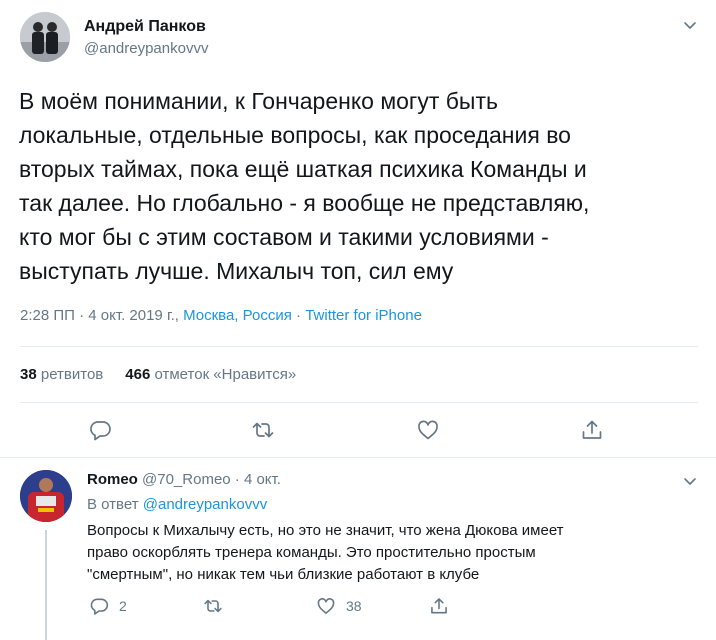 The height and width of the screenshot is (640, 716). I want to click on reply-reply-button: 2, so click(108, 606).